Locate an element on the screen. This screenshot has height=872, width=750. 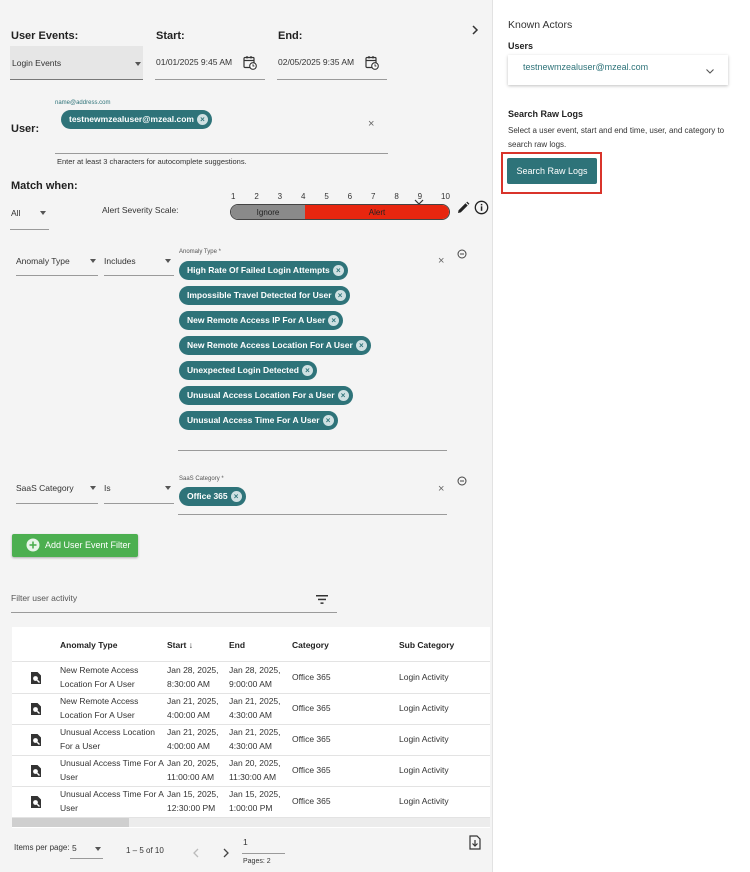
header-category: Category is located at coordinates (310, 645).